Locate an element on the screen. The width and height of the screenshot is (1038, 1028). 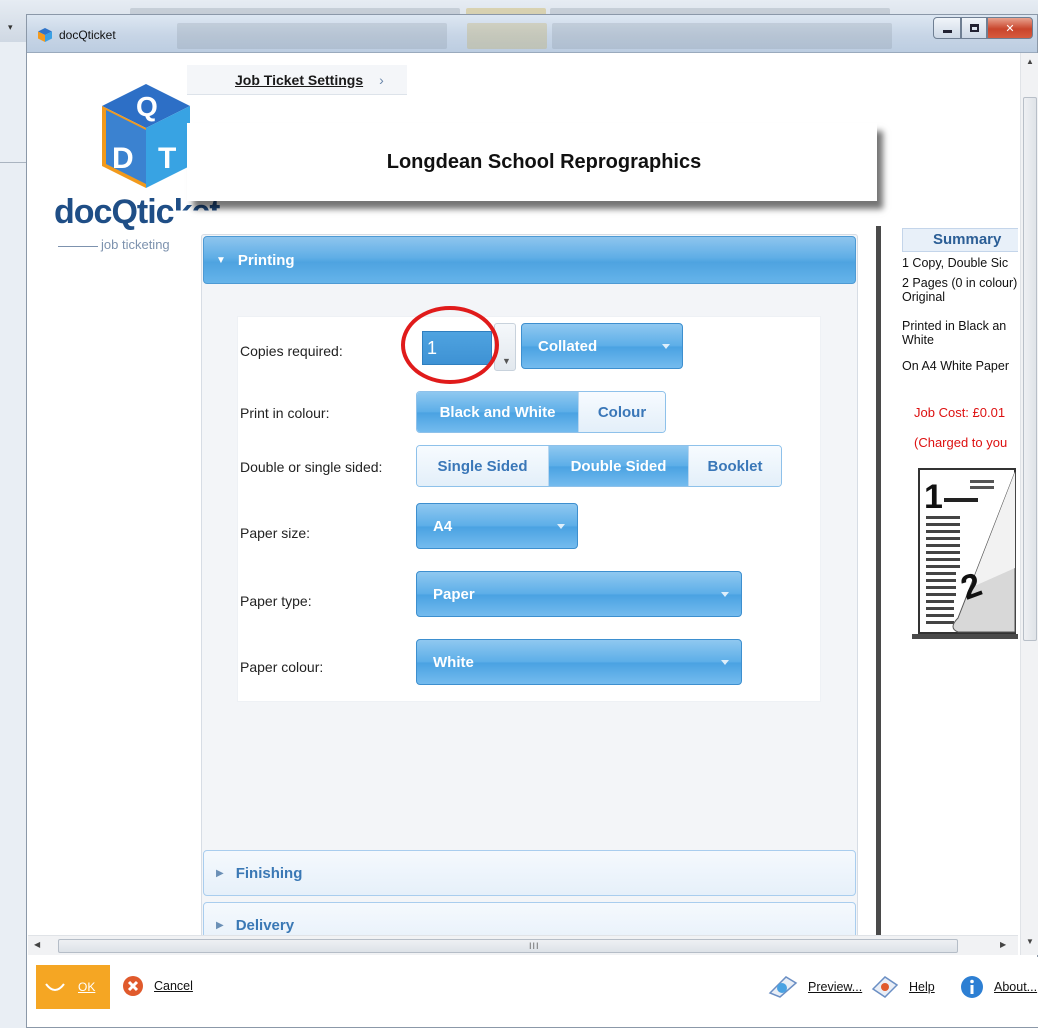
window-title: docQticket is located at coordinates (87, 35).